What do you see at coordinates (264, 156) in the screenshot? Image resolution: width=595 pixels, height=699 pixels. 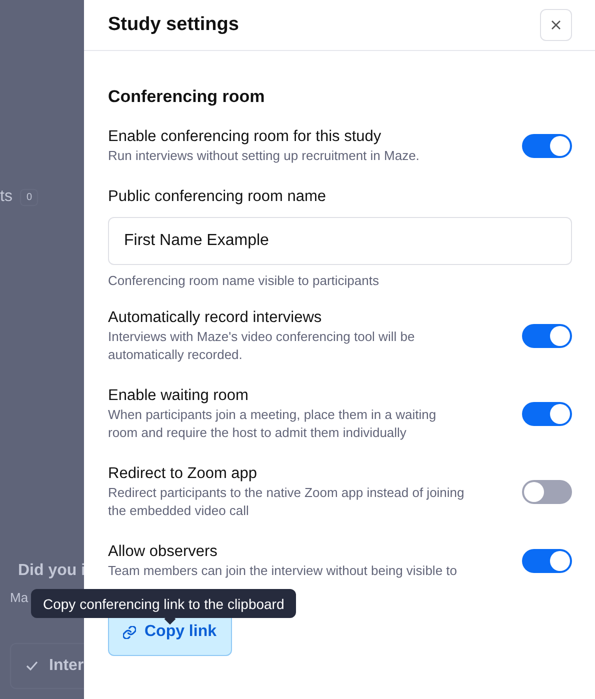 I see `setting-description: Run interviews without setting up recruitment in Maze.` at bounding box center [264, 156].